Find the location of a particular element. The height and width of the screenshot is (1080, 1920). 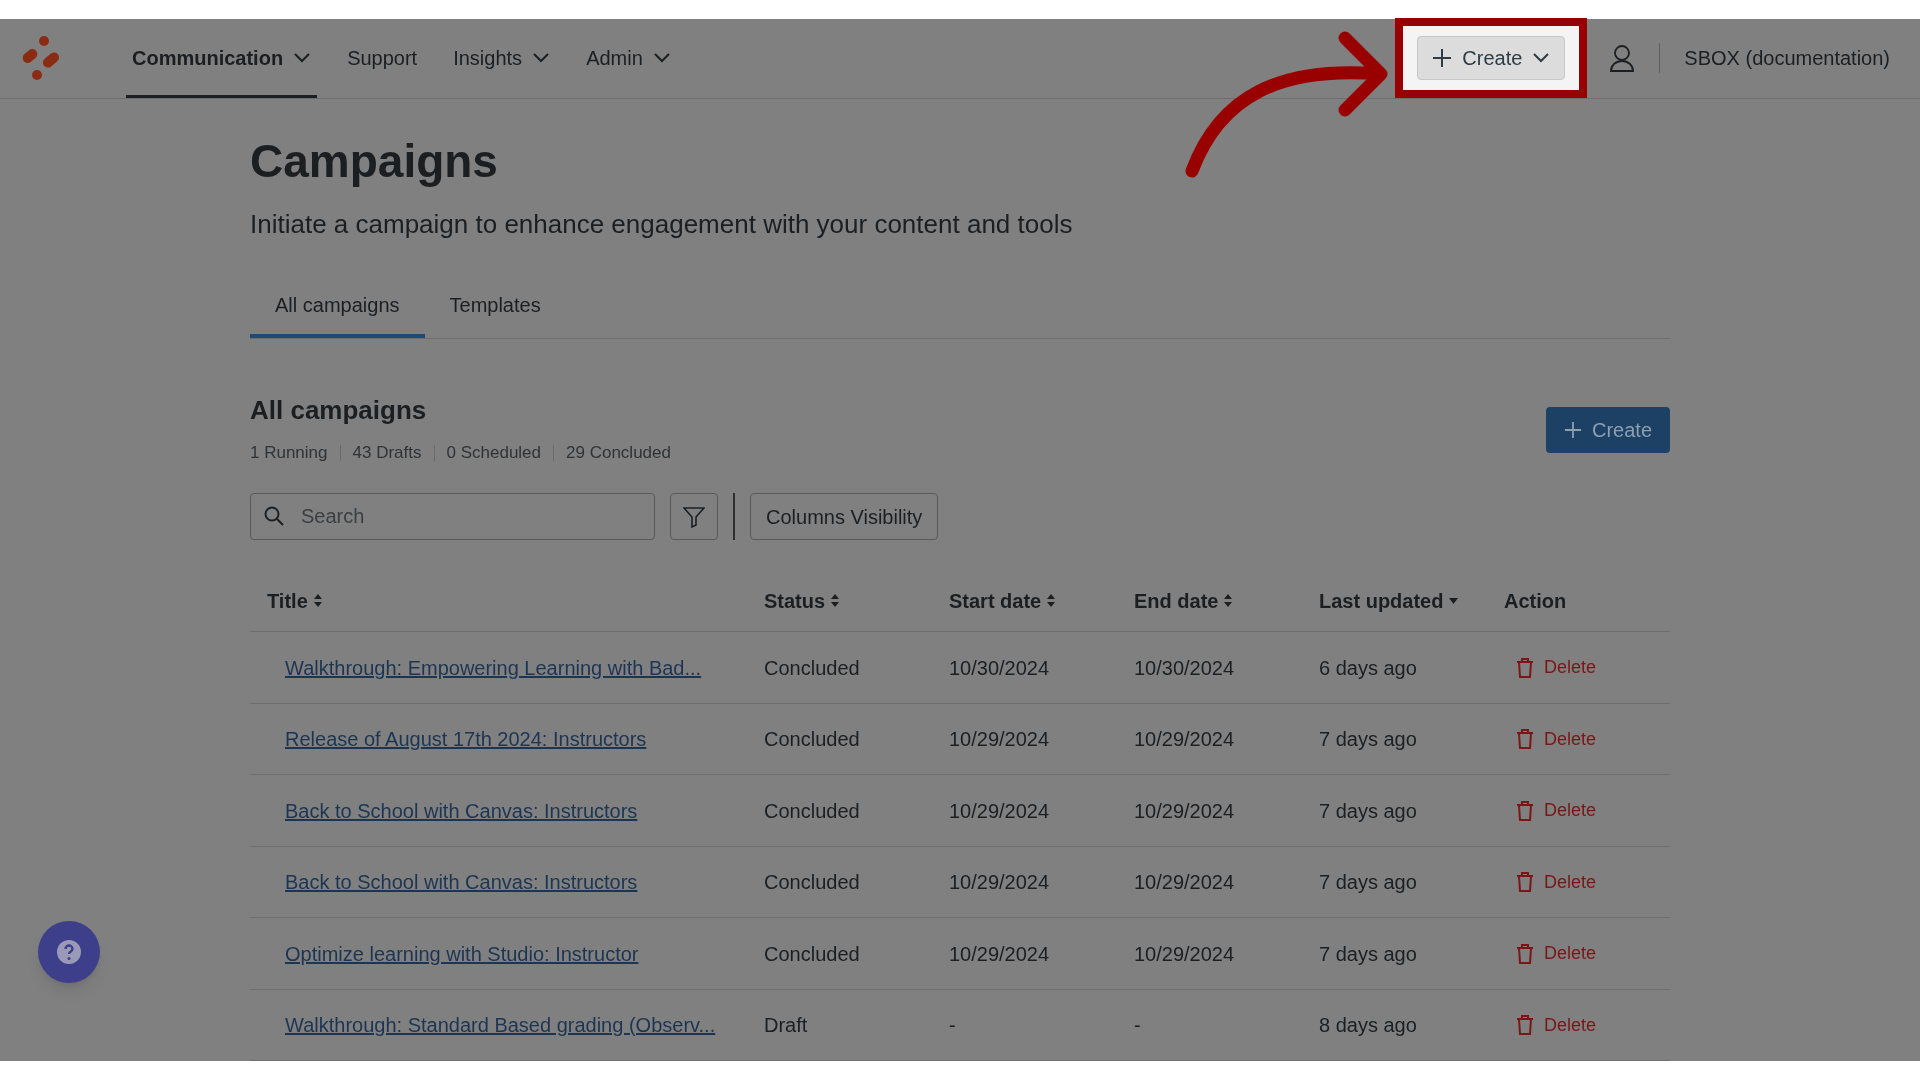

account-name: SBOX (documentation) is located at coordinates (1787, 58).